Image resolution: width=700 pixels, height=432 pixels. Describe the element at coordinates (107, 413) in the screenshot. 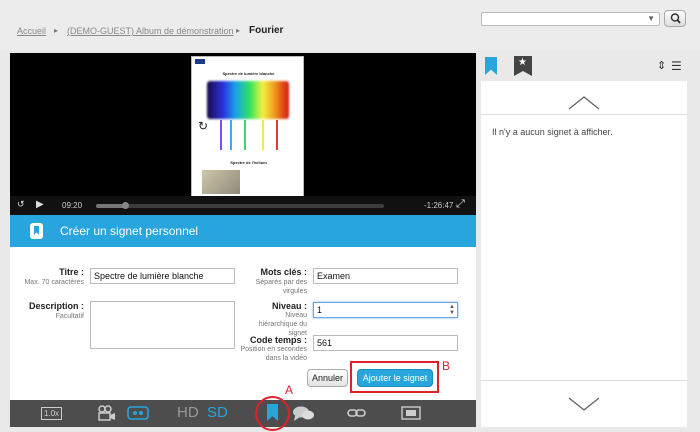

I see `camera-icon` at that location.